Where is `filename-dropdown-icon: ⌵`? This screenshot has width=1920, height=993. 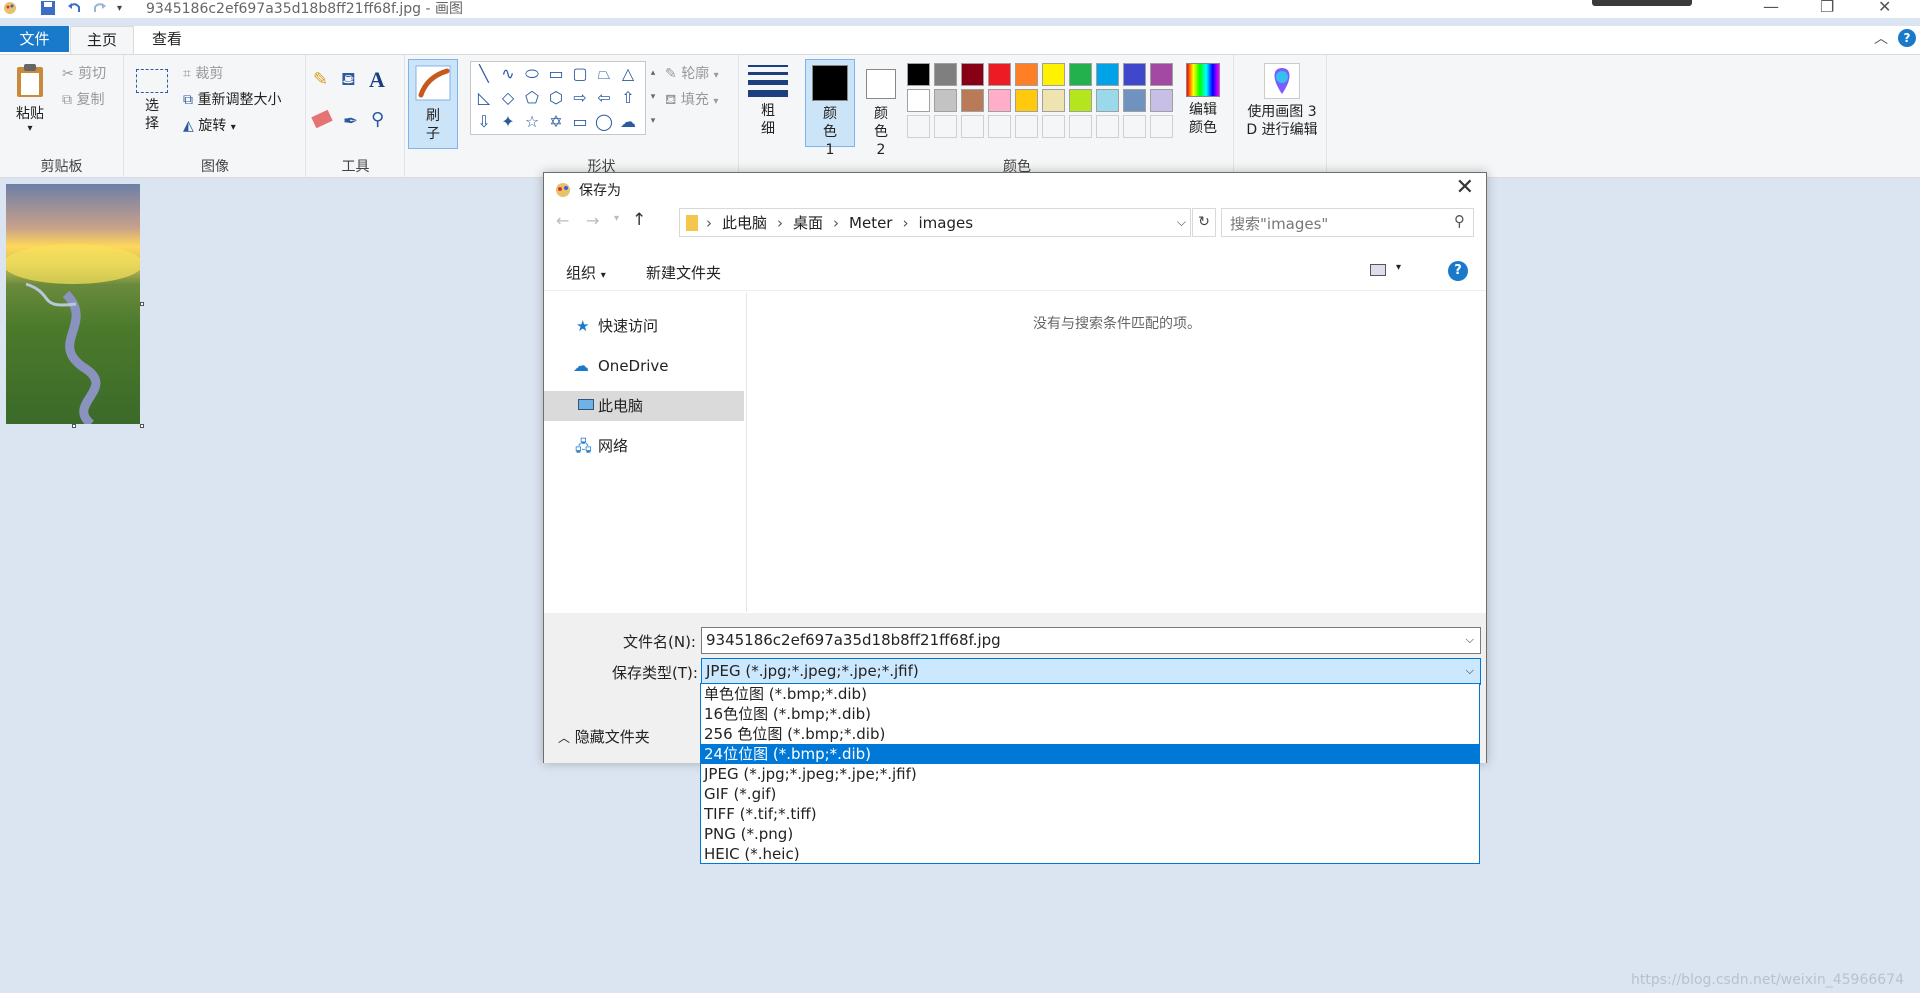 filename-dropdown-icon: ⌵ is located at coordinates (1470, 640).